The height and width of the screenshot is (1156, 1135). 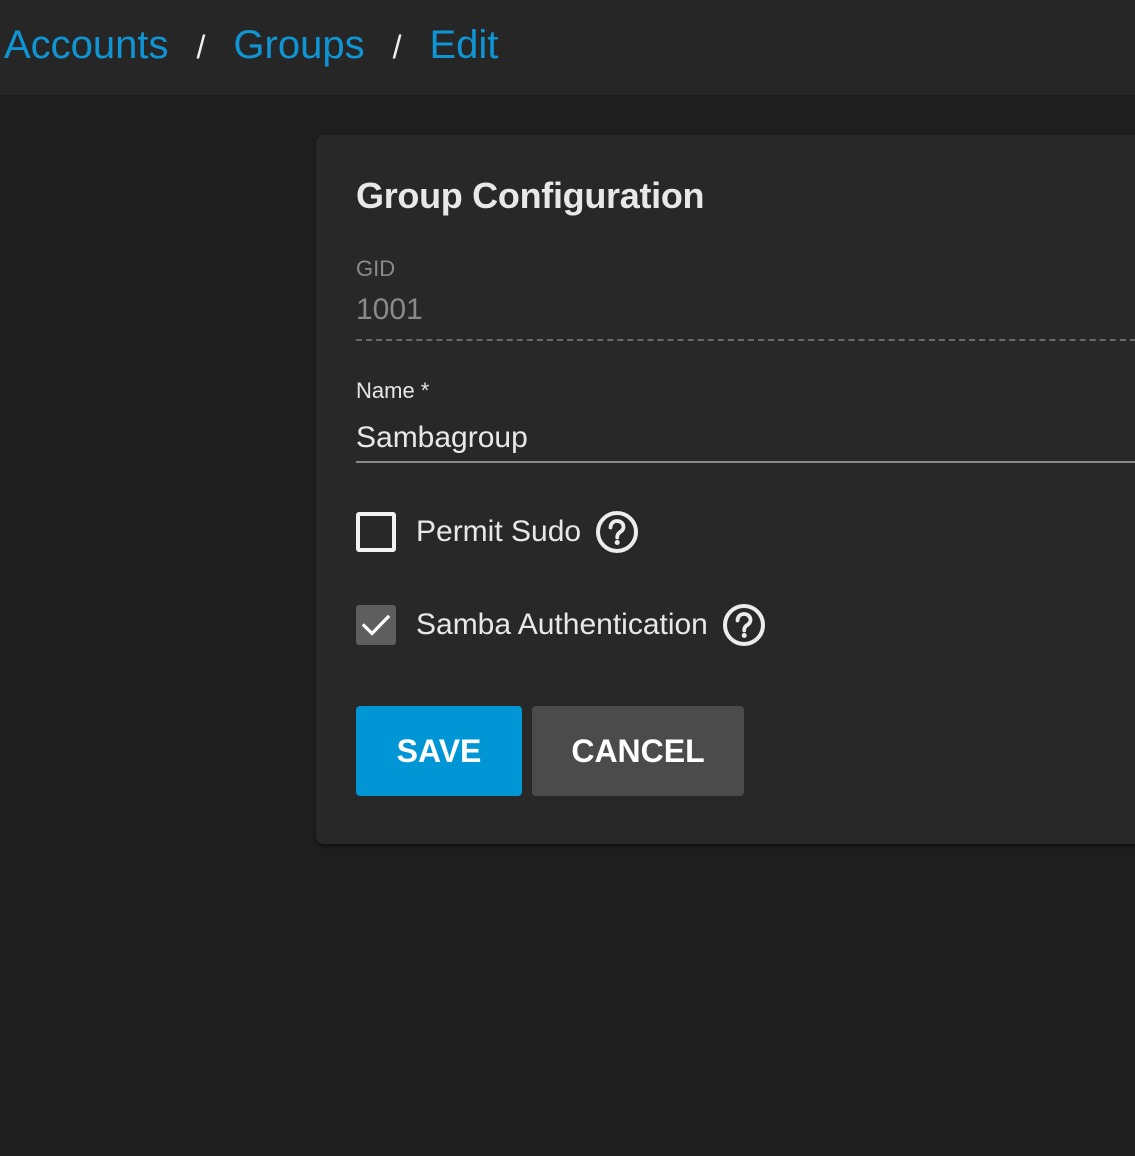 What do you see at coordinates (638, 751) in the screenshot?
I see `cancel-button: CANCEL` at bounding box center [638, 751].